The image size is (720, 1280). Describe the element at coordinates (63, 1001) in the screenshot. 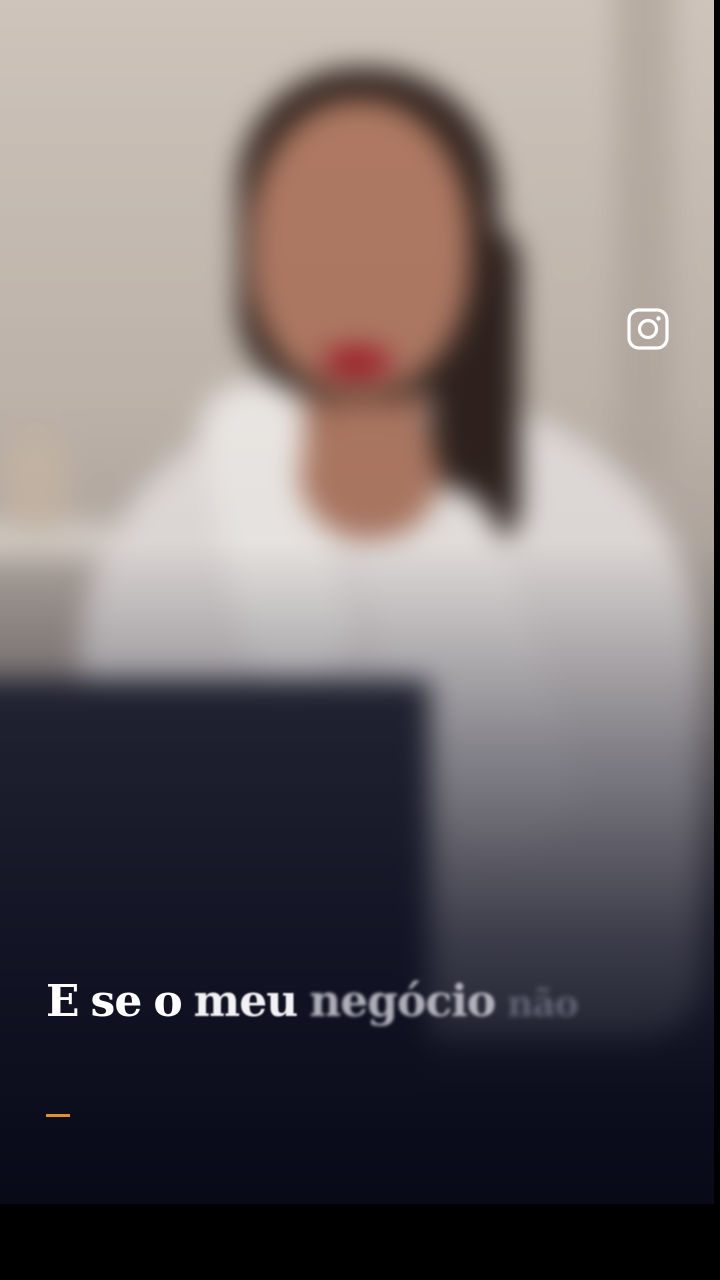

I see `caption-word: E` at that location.